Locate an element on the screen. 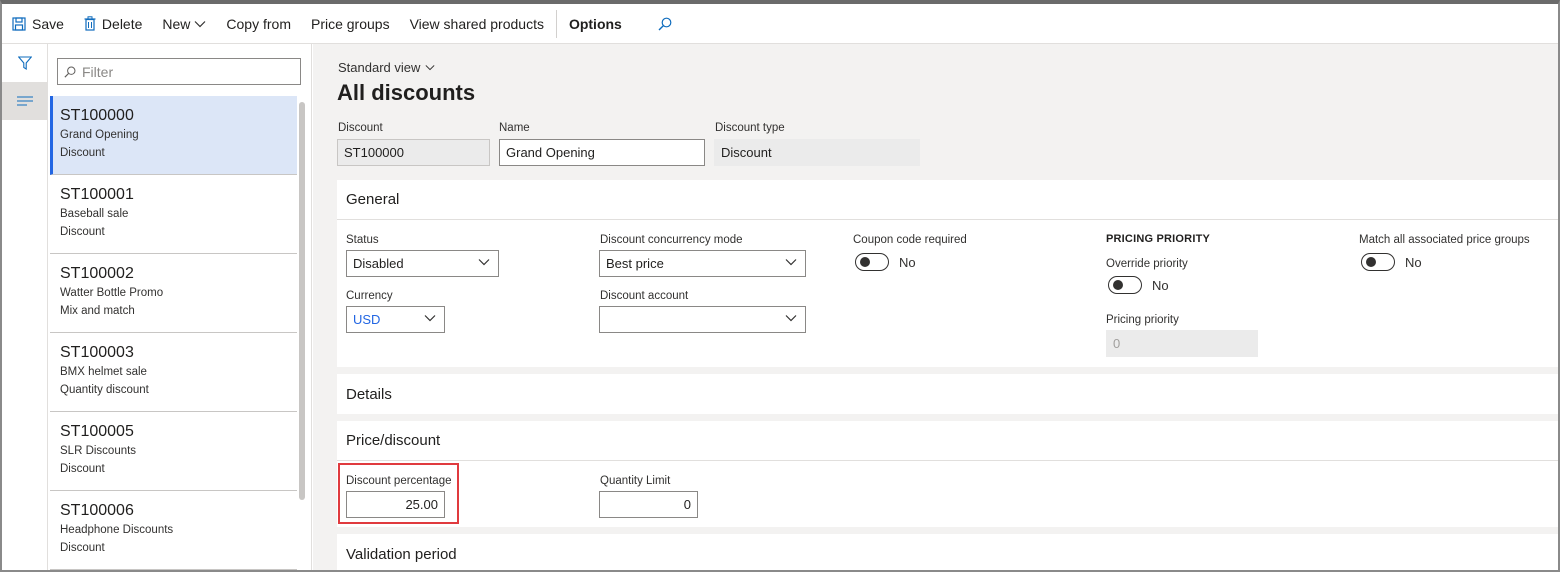 This screenshot has height=572, width=1560. list-item-id: ST100002 is located at coordinates (97, 273).